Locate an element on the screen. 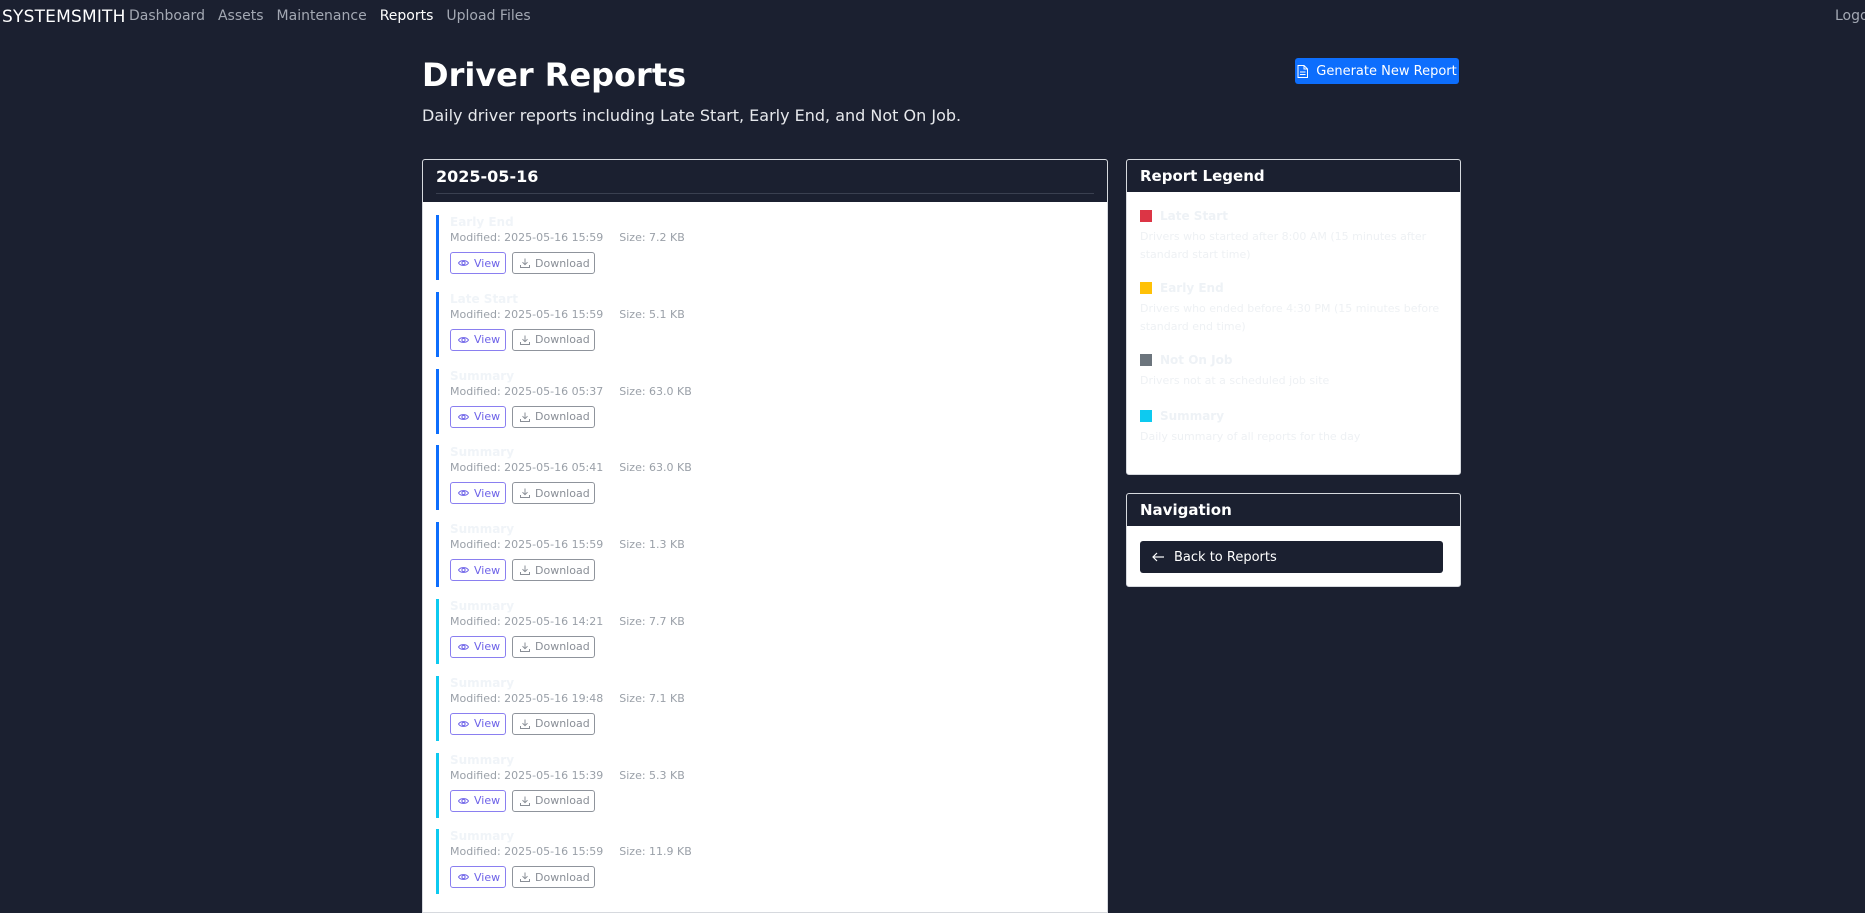  legend-label: Late Start is located at coordinates (1194, 216).